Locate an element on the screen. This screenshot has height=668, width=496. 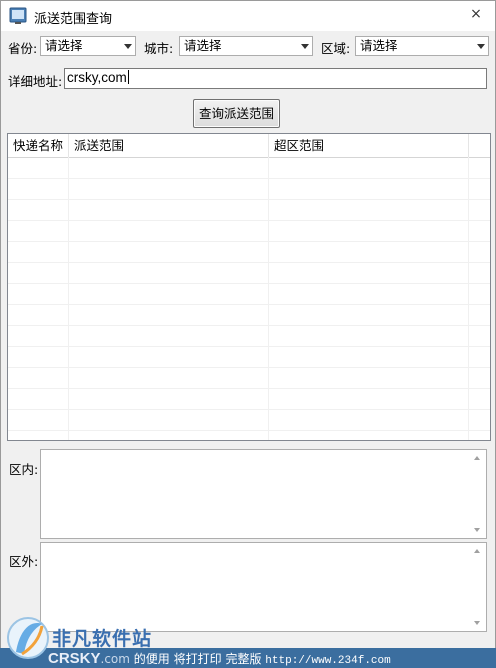
district-label: 区域: is located at coordinates (336, 48).